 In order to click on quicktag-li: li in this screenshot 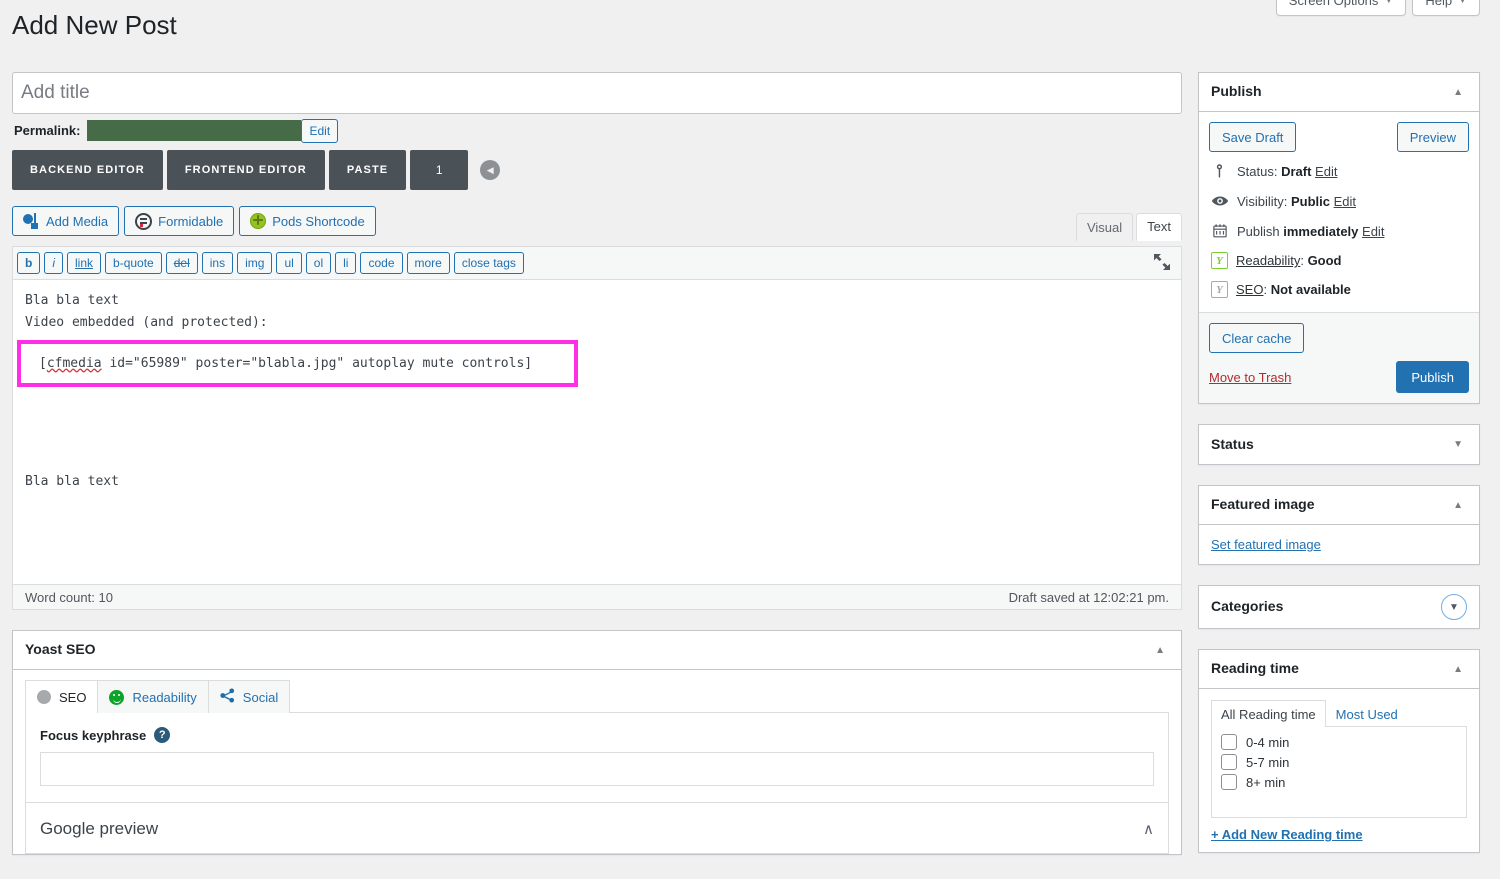, I will do `click(346, 263)`.